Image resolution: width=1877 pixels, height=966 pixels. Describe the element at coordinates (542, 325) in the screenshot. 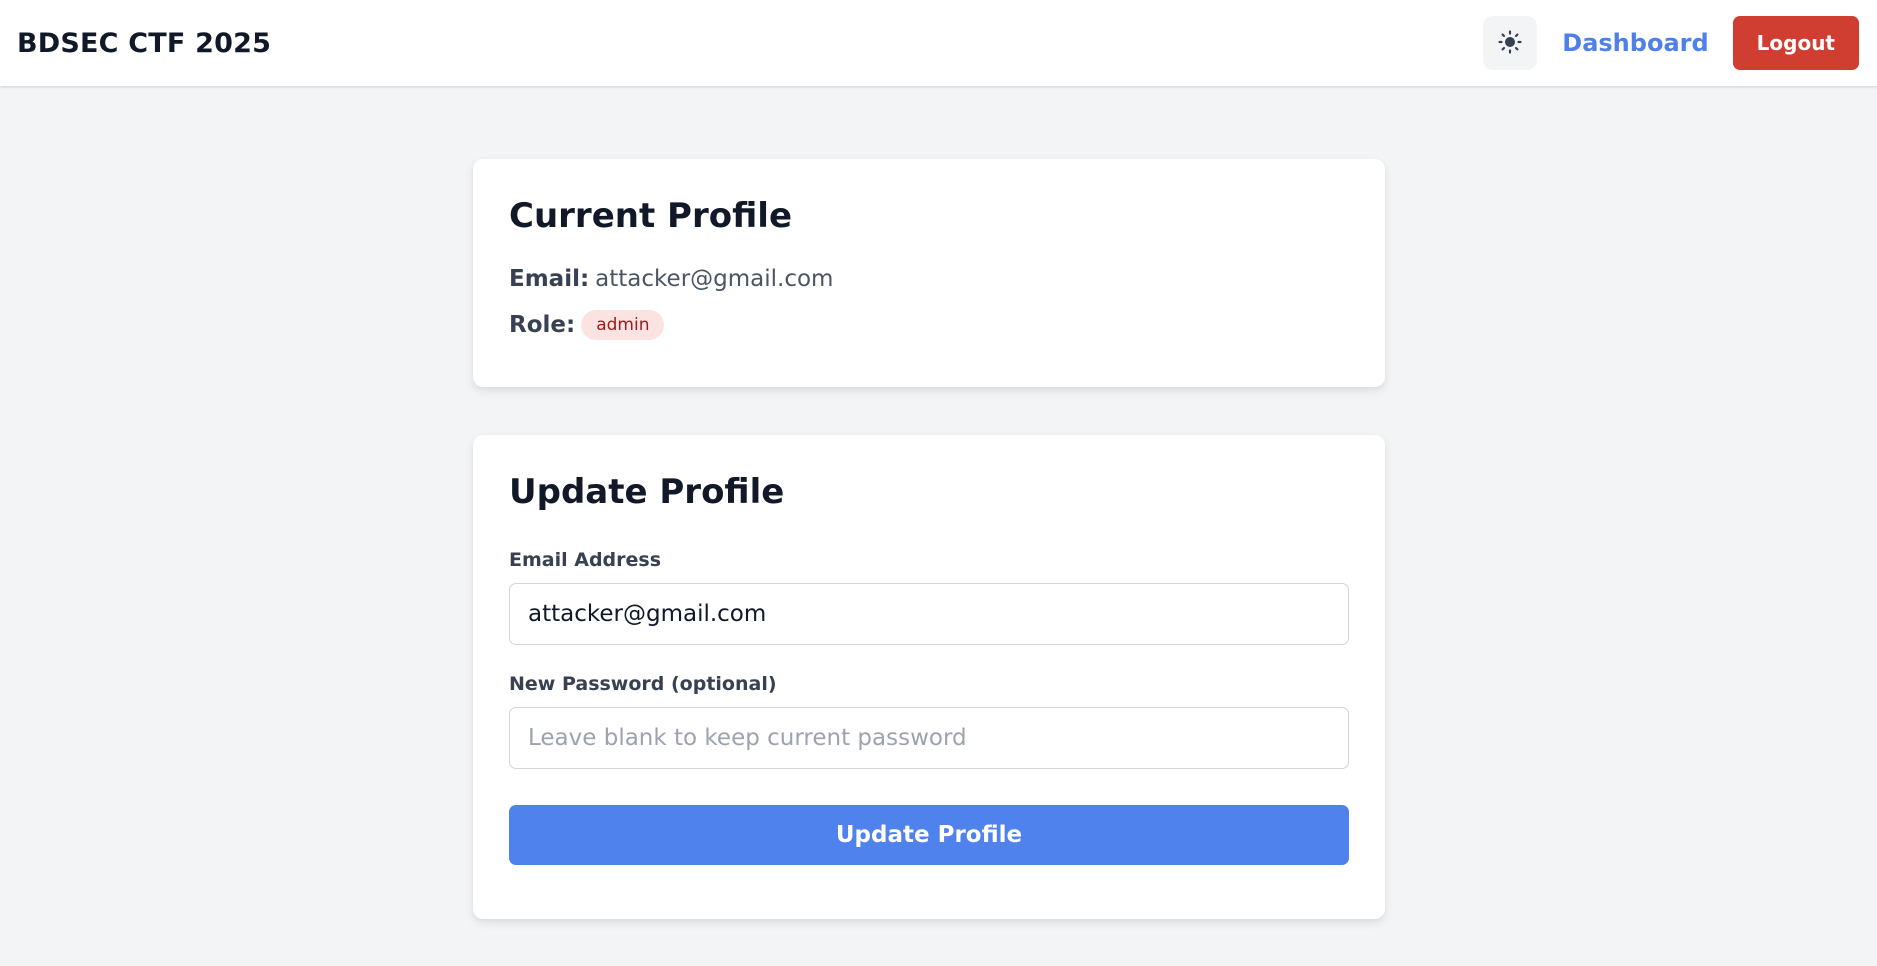

I see `profile-role-label: Role:` at that location.